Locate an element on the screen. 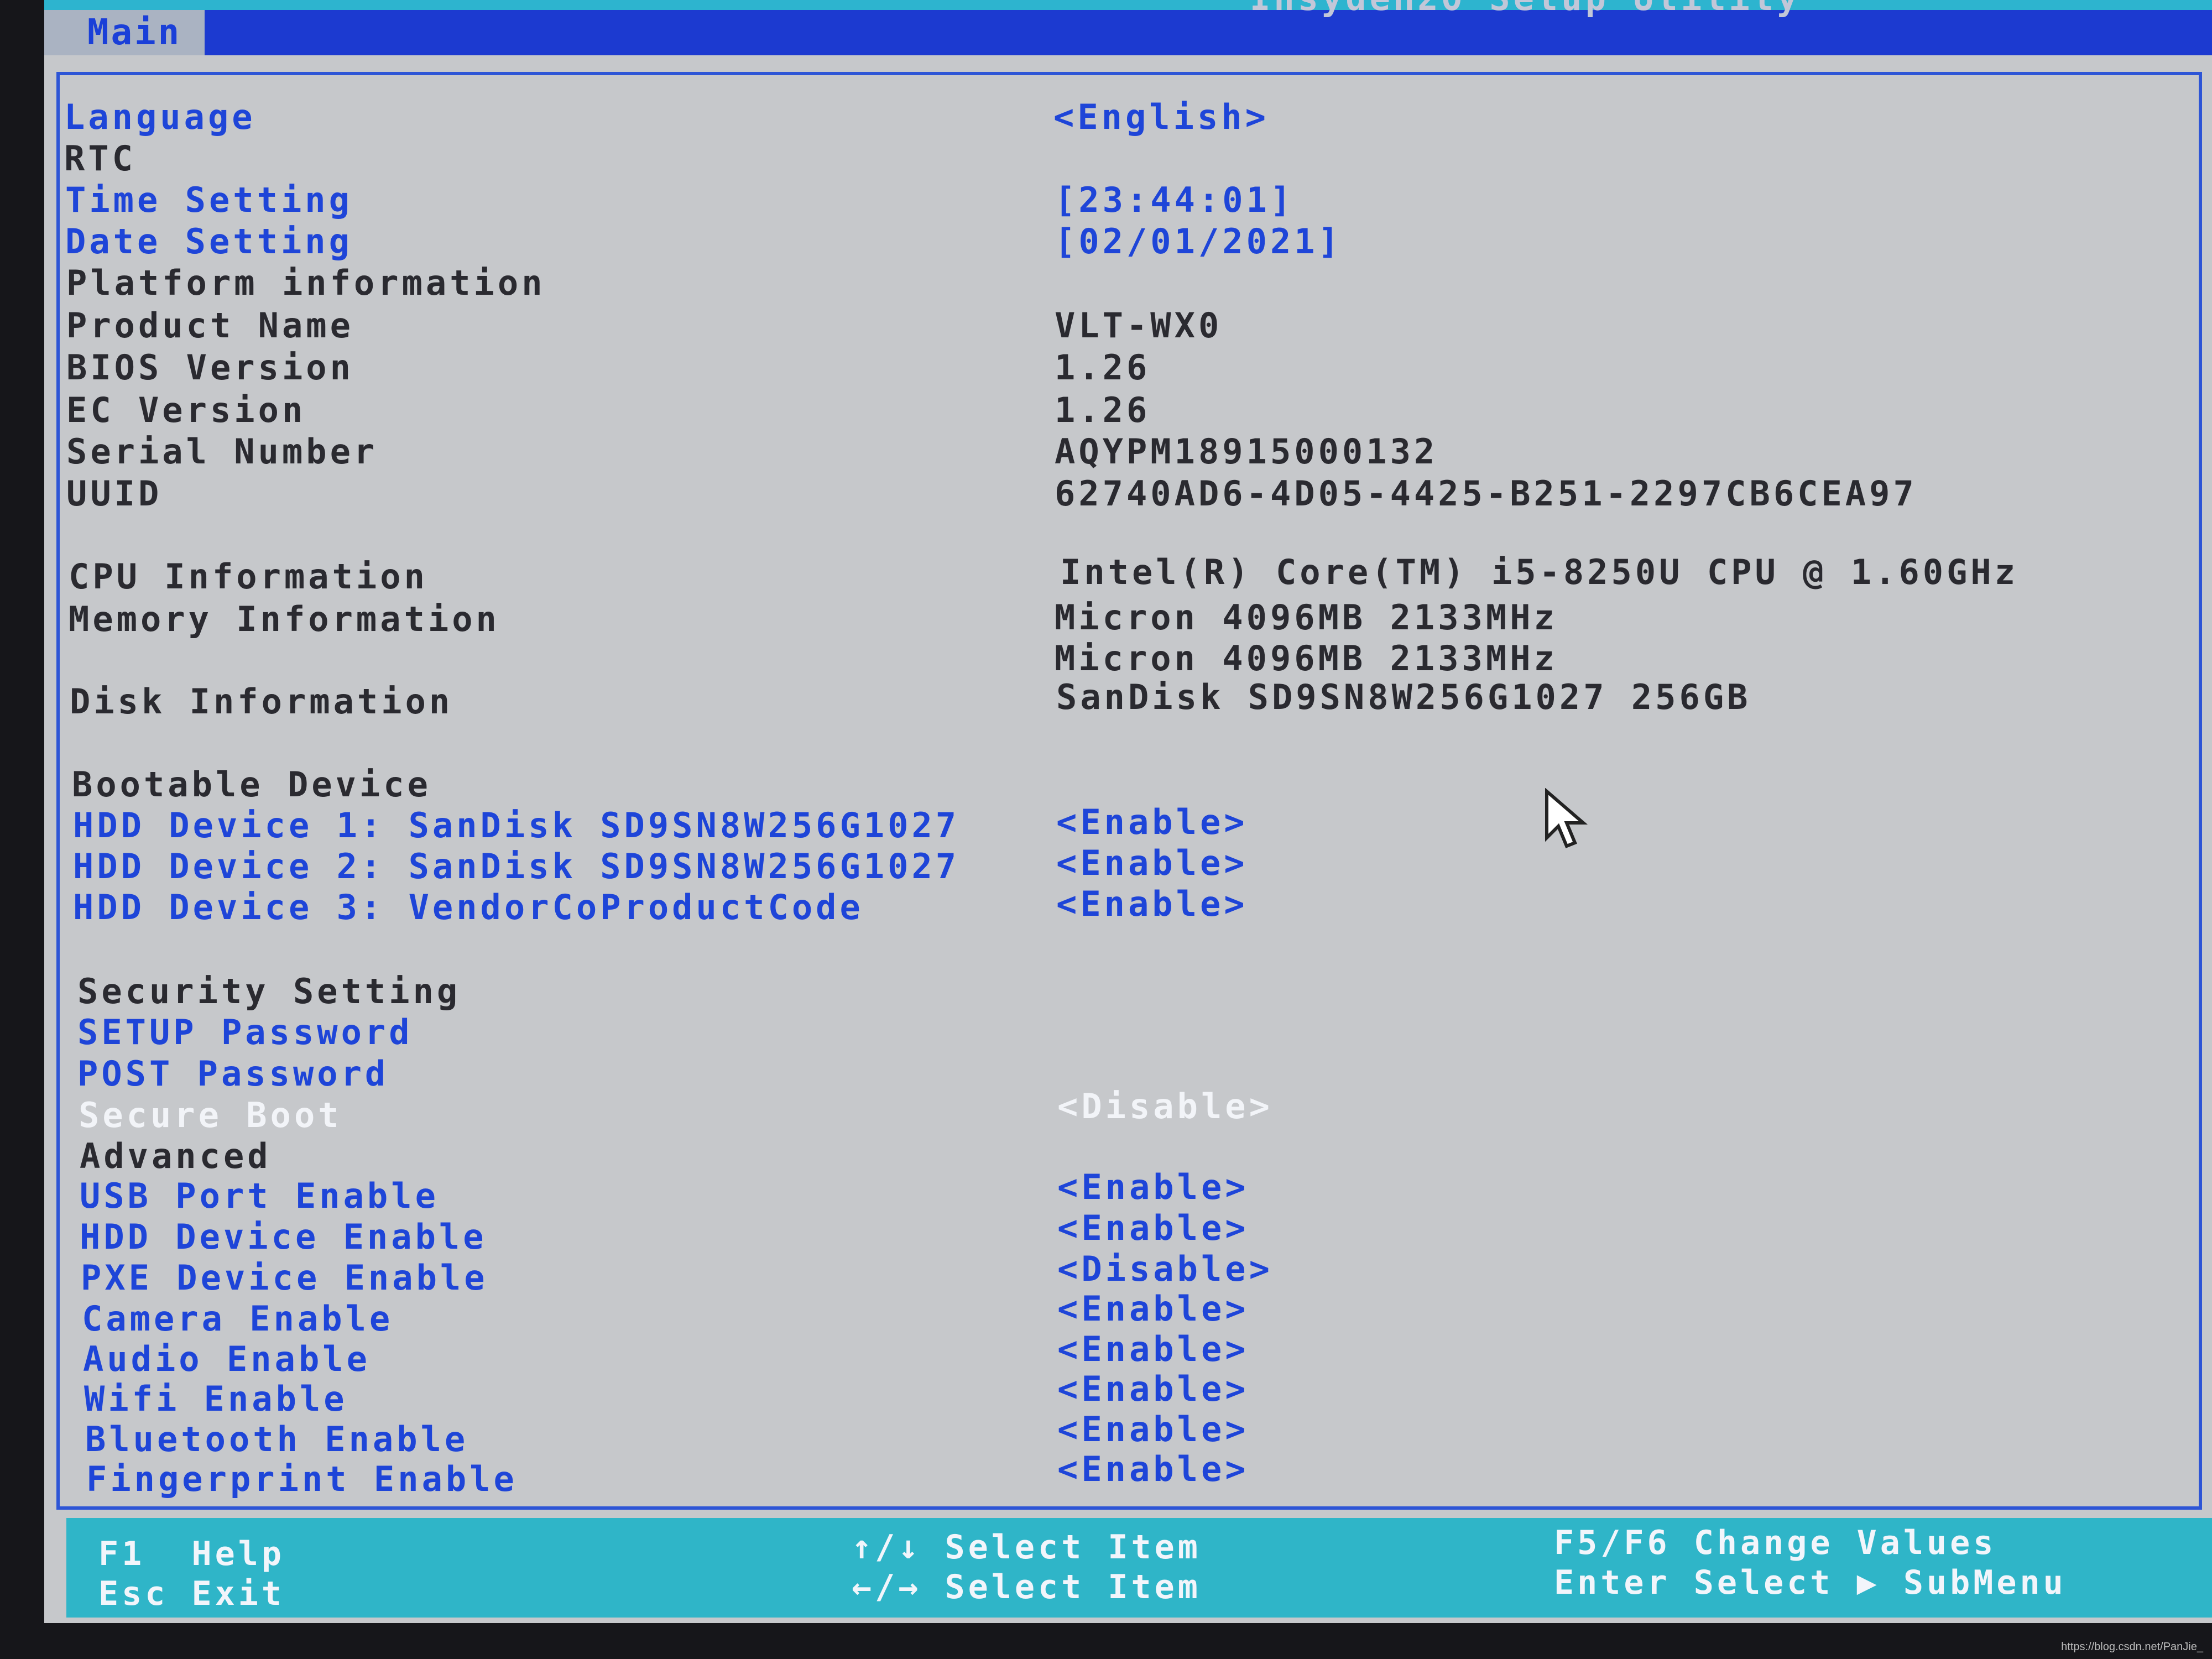  secure-boot-value: <Disable> is located at coordinates (1165, 1107).